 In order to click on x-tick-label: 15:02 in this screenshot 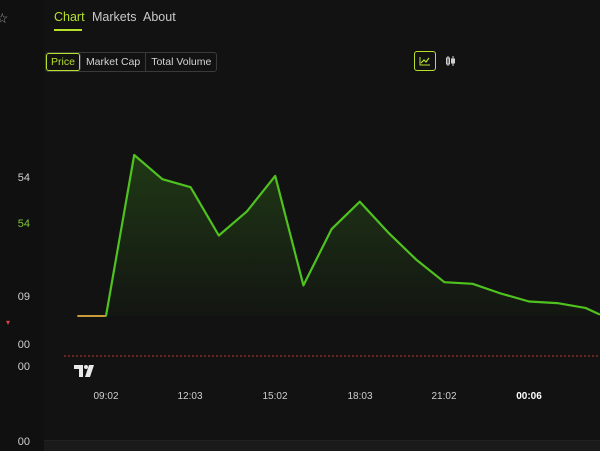, I will do `click(275, 396)`.